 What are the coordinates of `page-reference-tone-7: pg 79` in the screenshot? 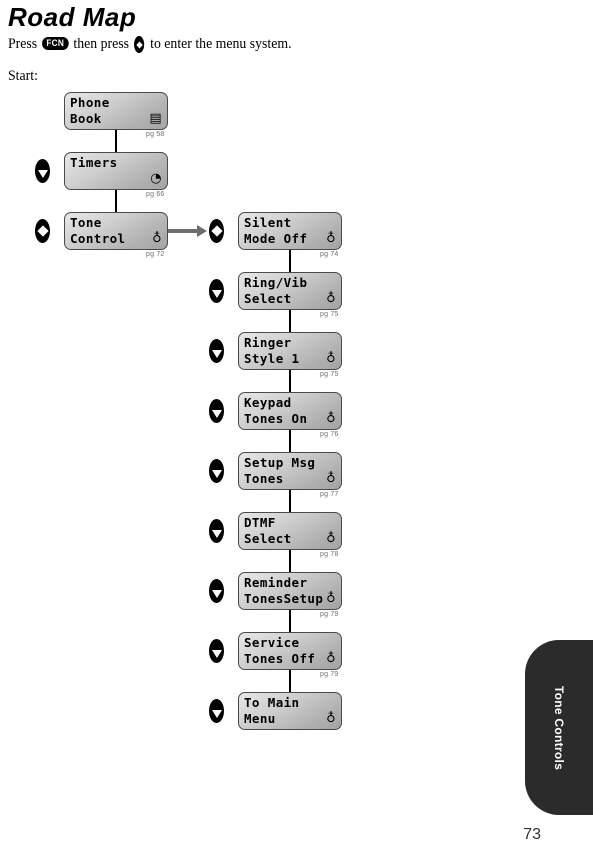 It's located at (329, 674).